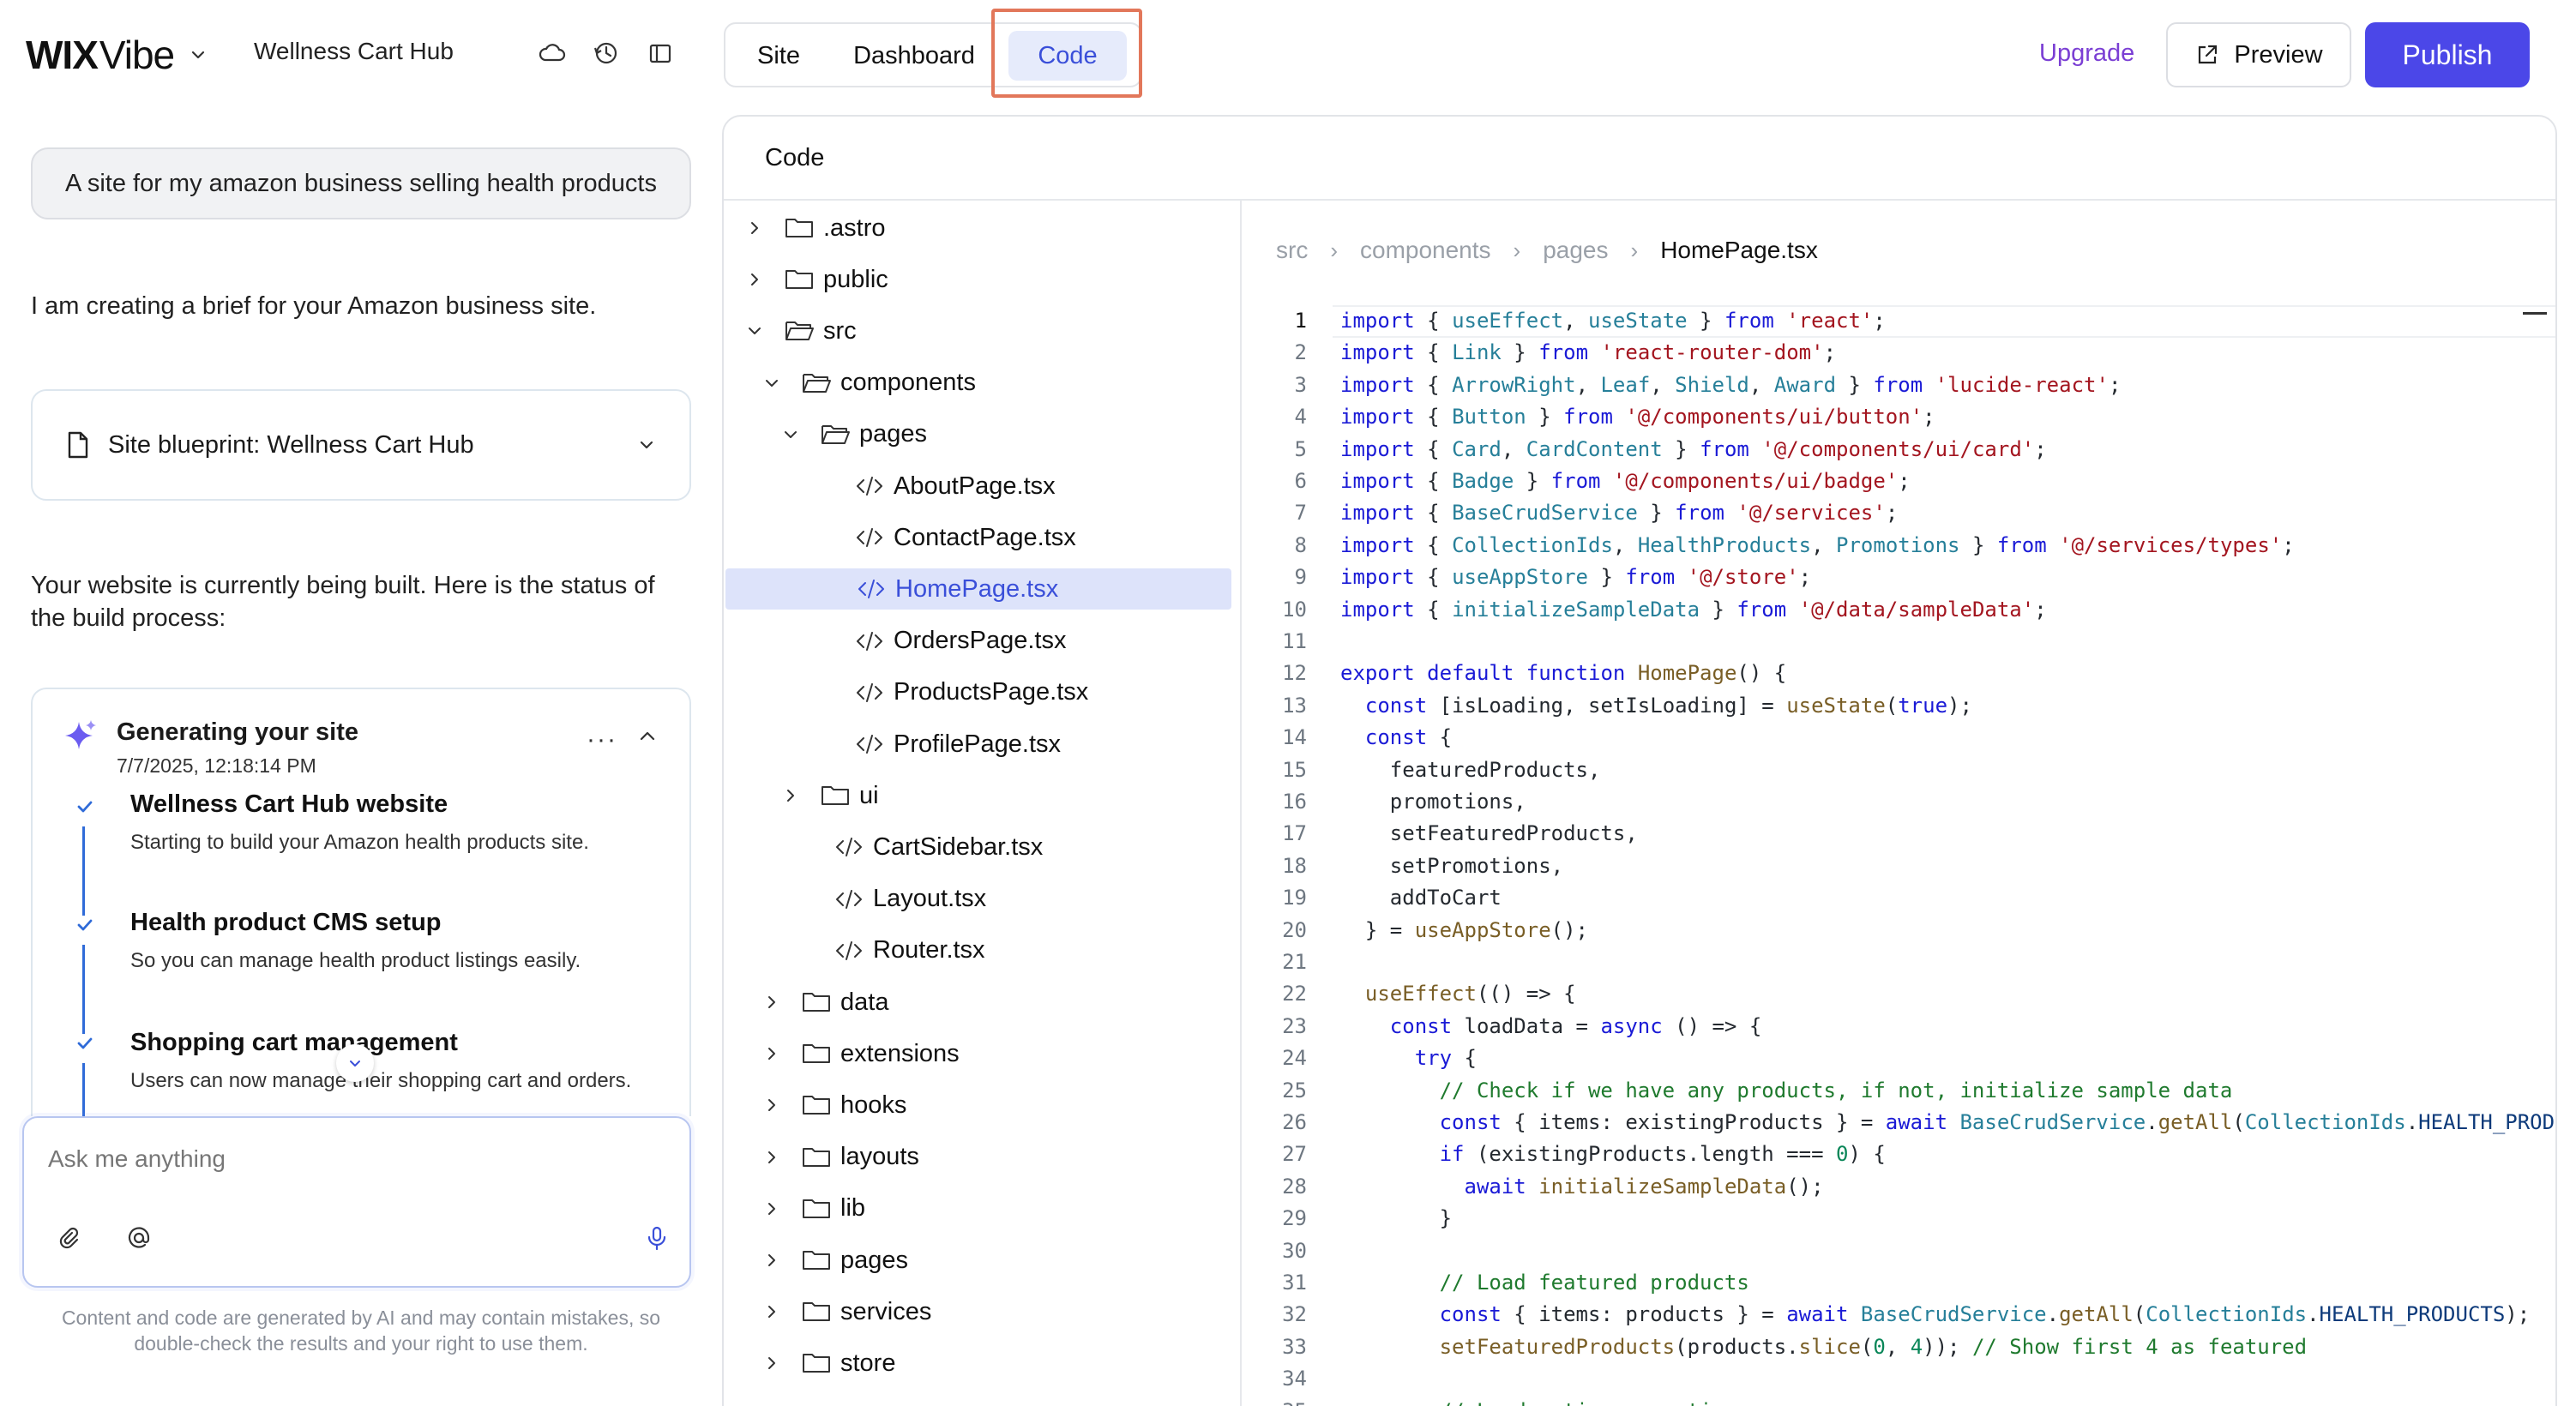 This screenshot has width=2576, height=1406. What do you see at coordinates (977, 950) in the screenshot?
I see `tree-file: Router.tsx` at bounding box center [977, 950].